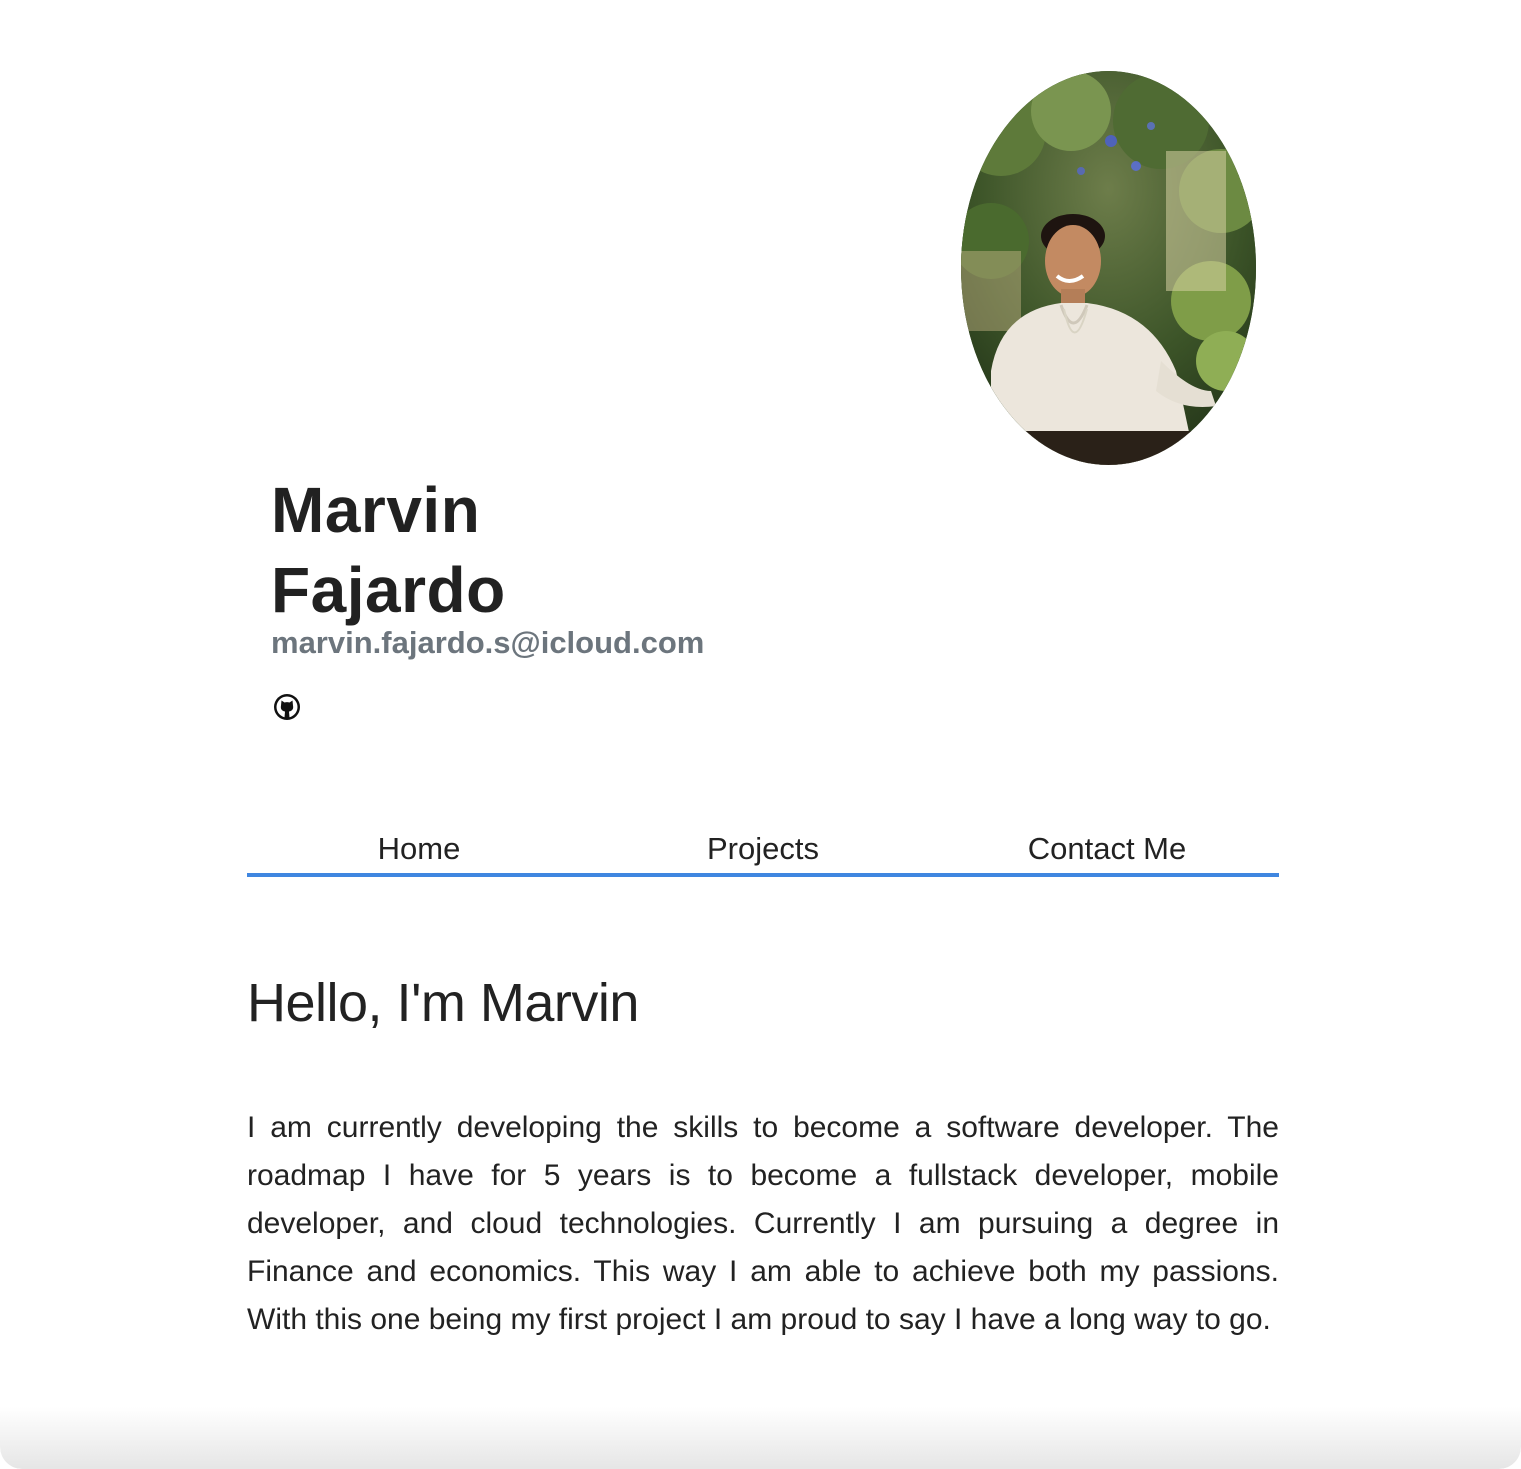 The height and width of the screenshot is (1469, 1521). Describe the element at coordinates (760, 1438) in the screenshot. I see `window-bottom-edge` at that location.